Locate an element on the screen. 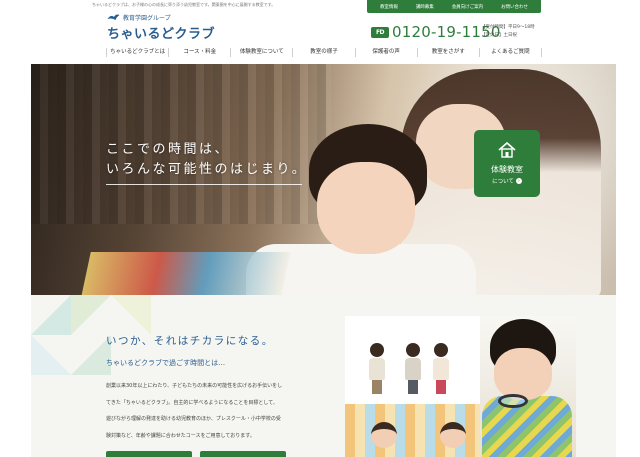 The width and height of the screenshot is (640, 457). nav-item-voices: 保護者の声 is located at coordinates (385, 52).